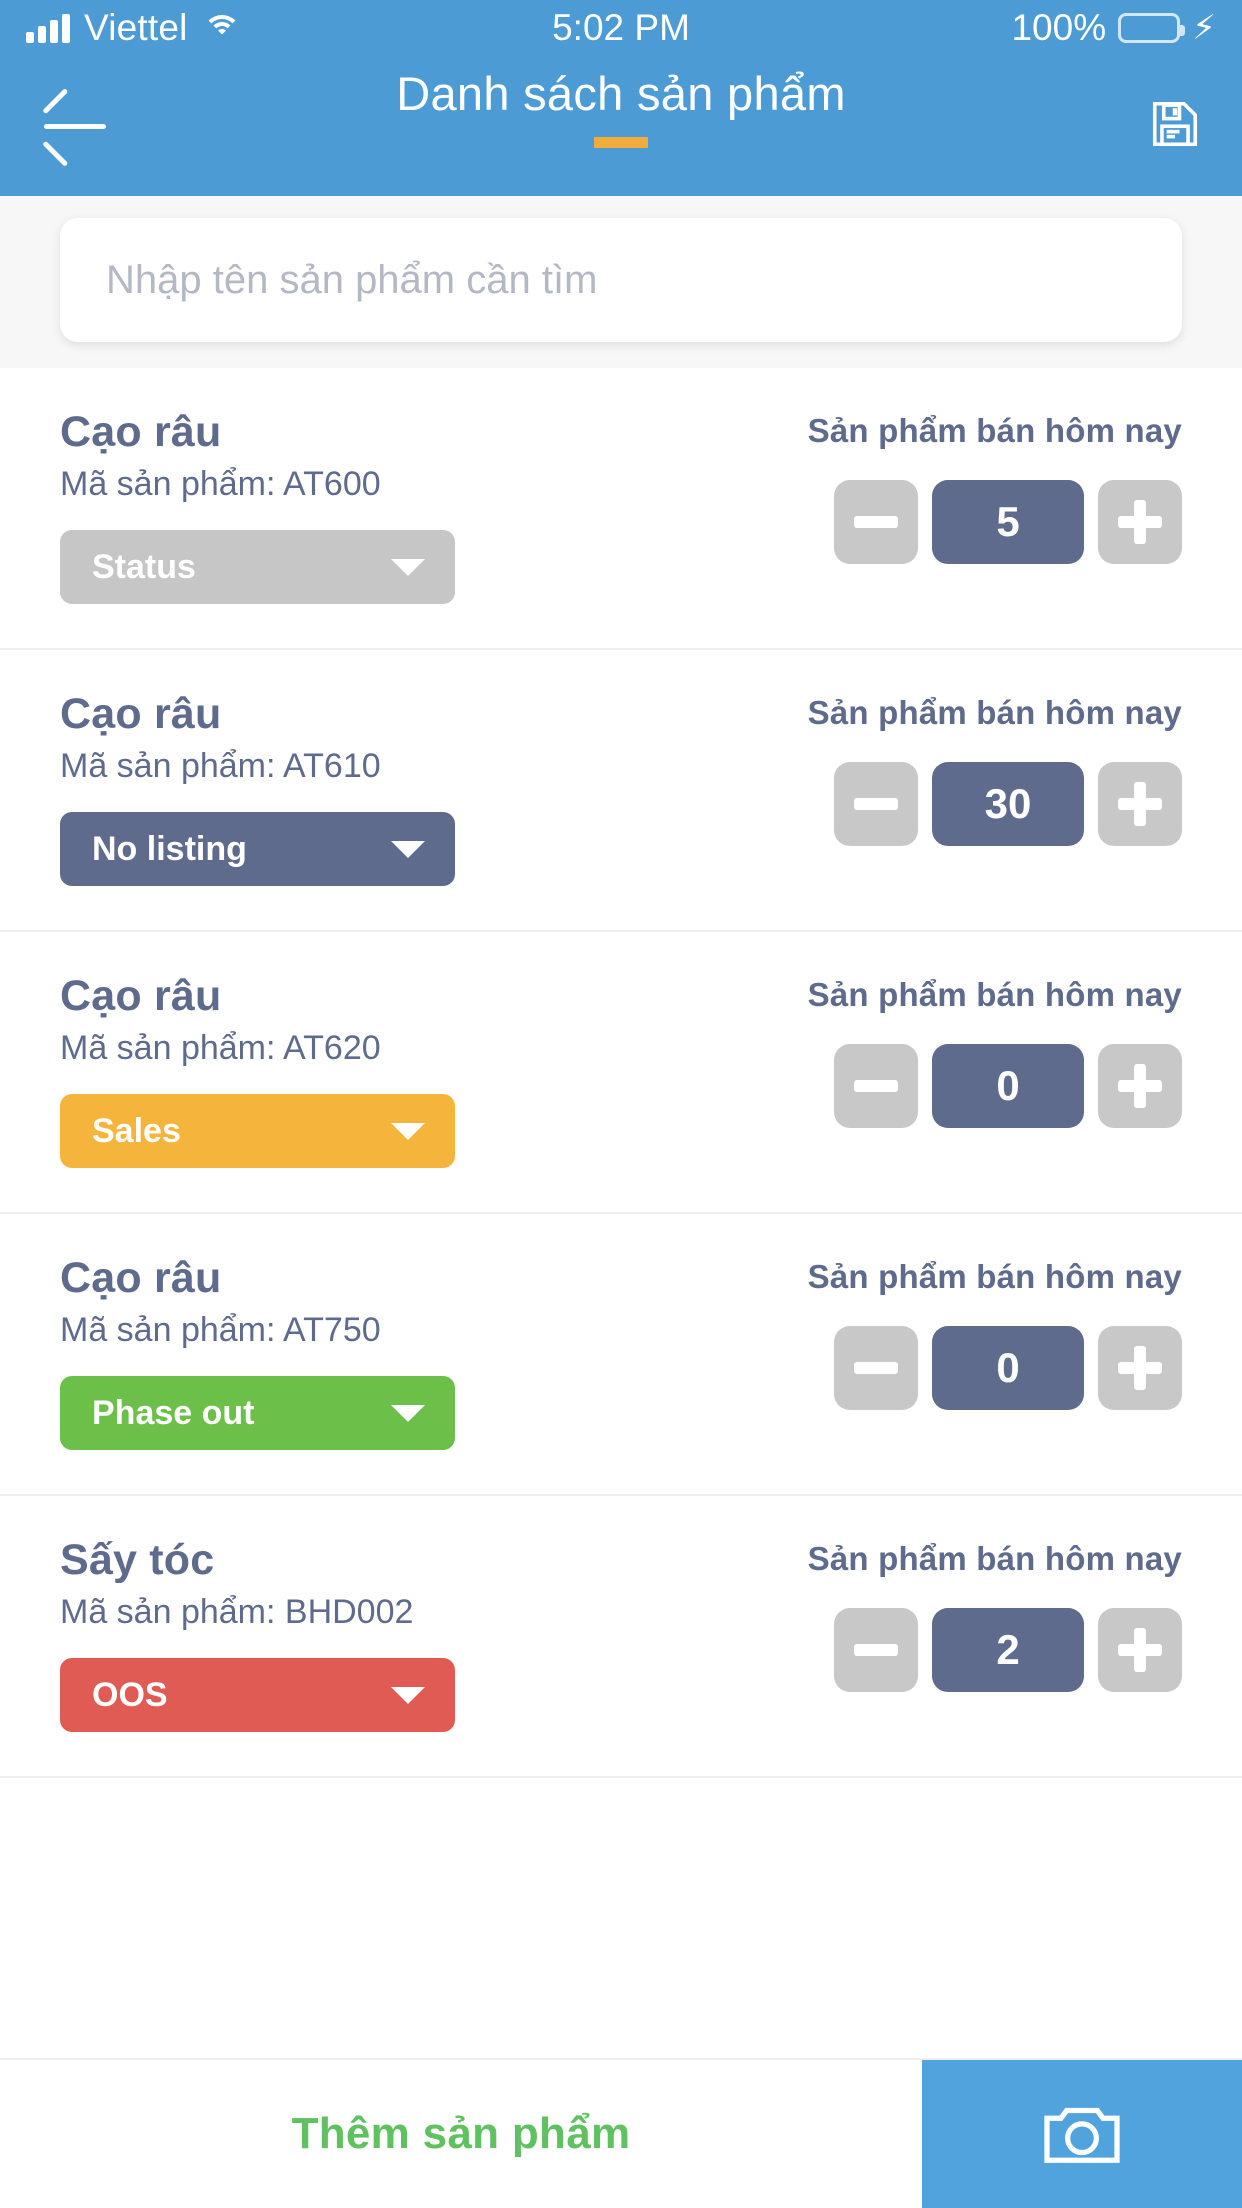  Describe the element at coordinates (173, 1412) in the screenshot. I see `status-label: Phase out` at that location.